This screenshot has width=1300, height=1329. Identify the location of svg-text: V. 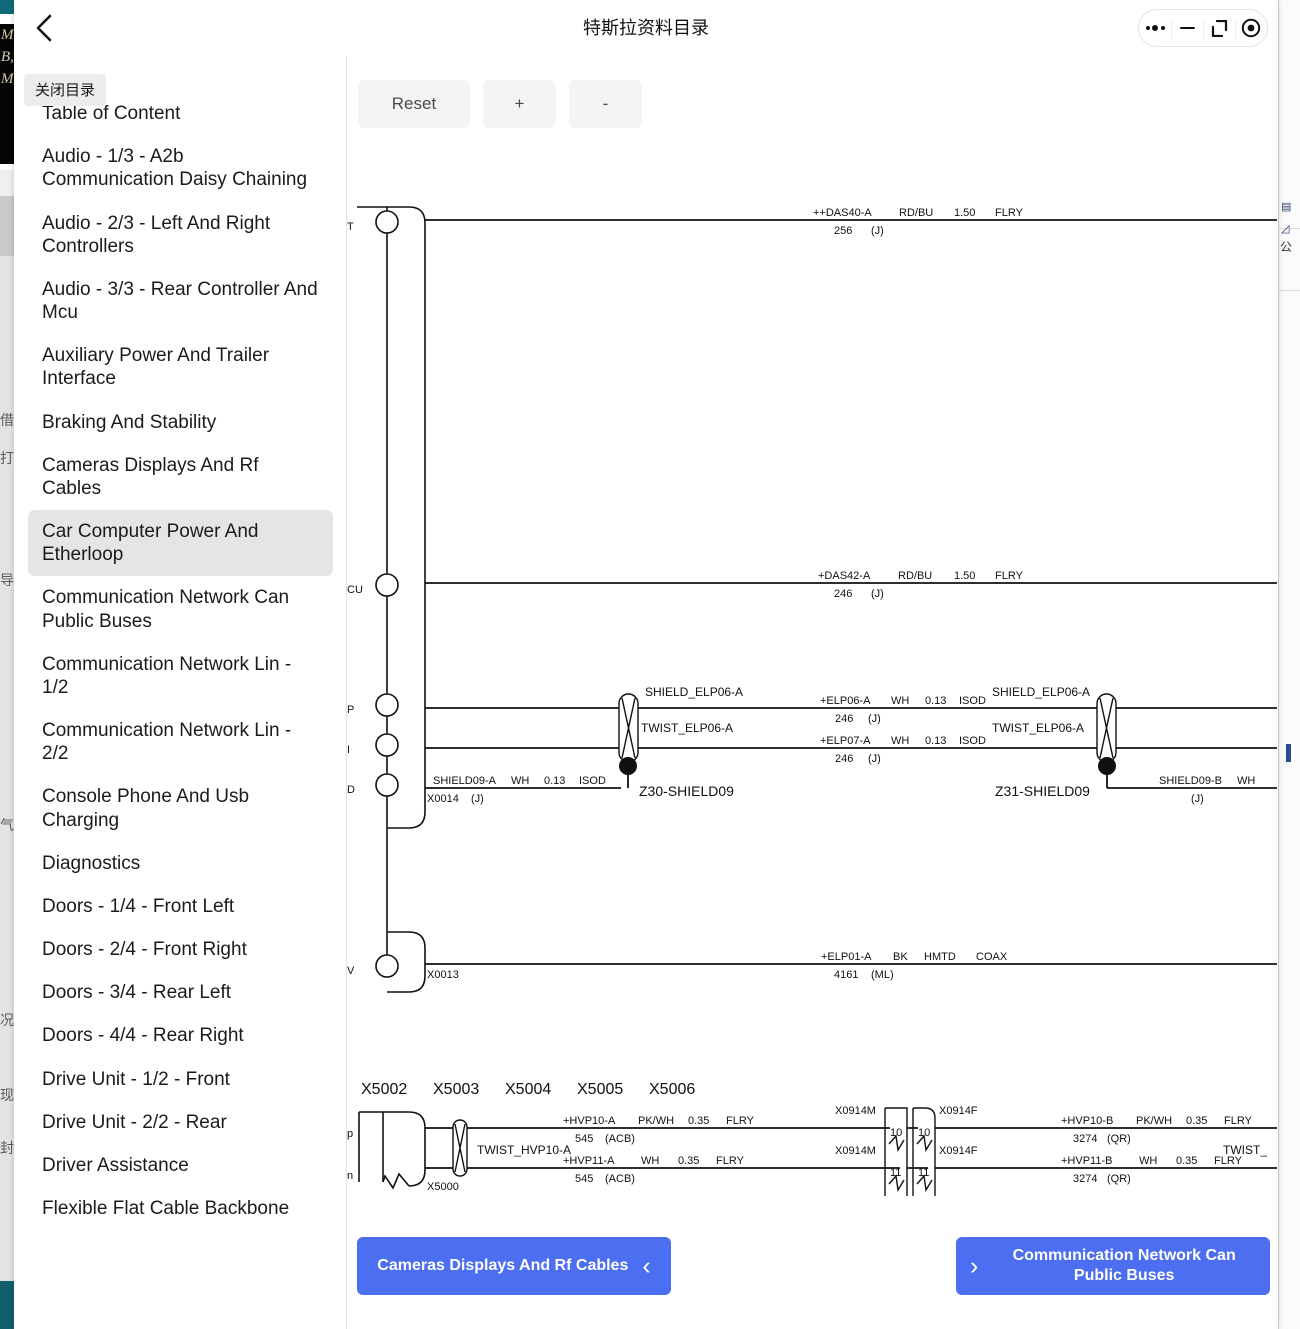
(351, 971).